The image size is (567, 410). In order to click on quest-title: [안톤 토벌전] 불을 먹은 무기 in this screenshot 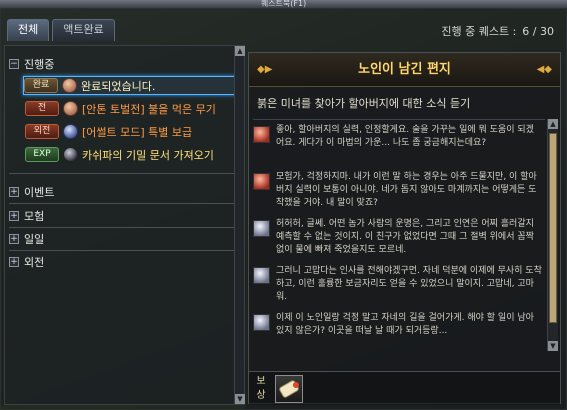, I will do `click(149, 109)`.